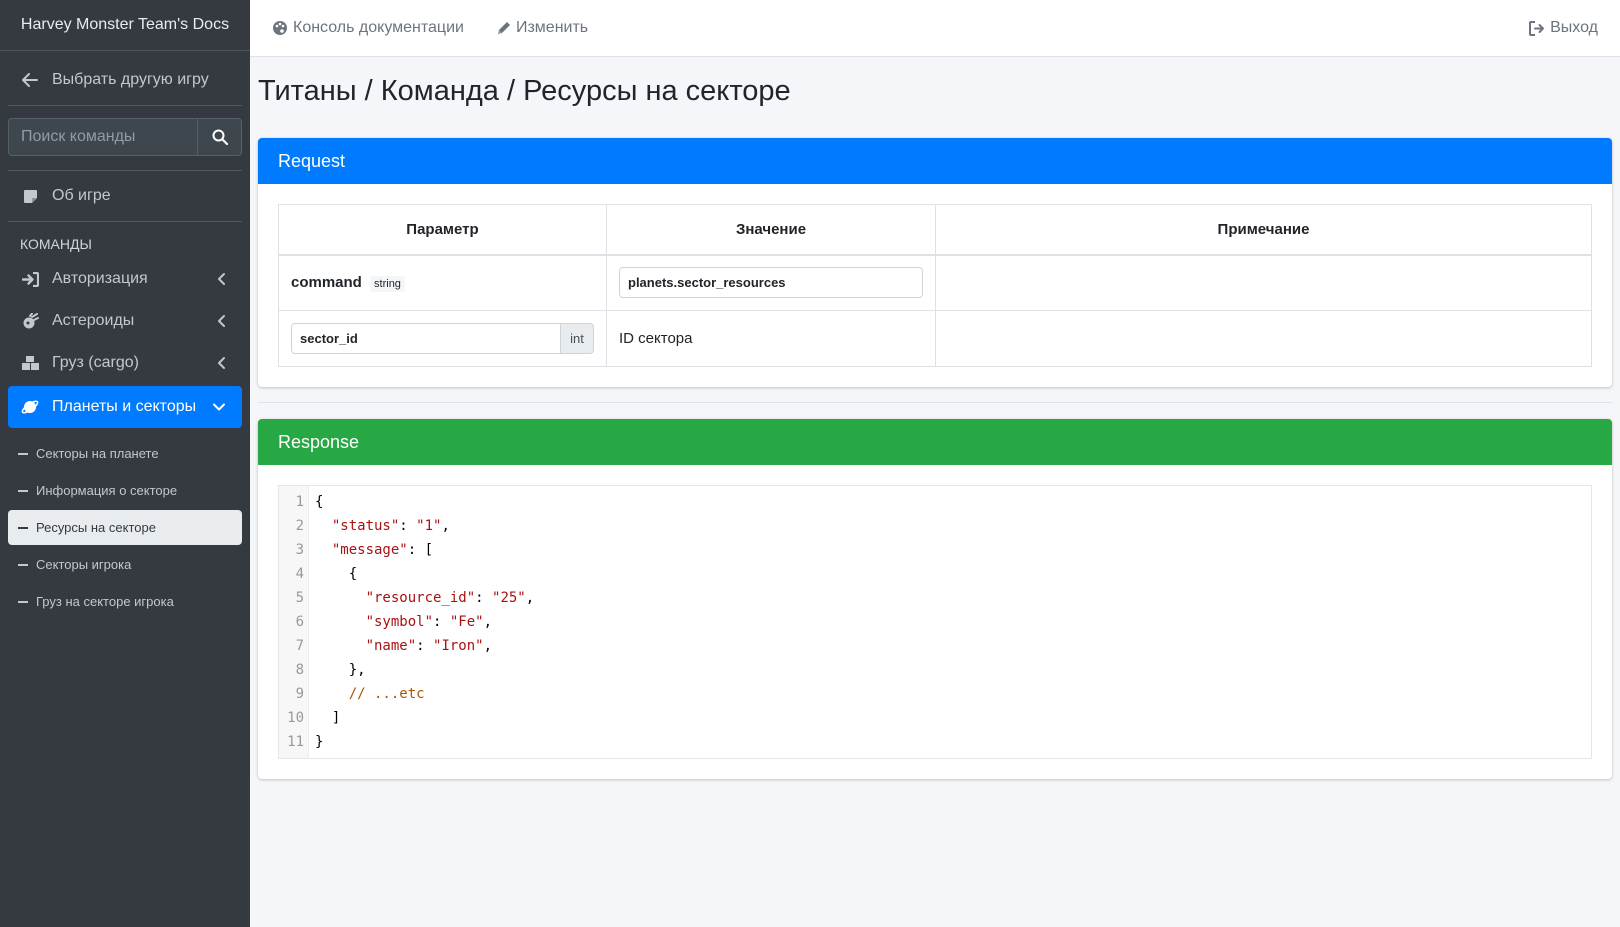  What do you see at coordinates (102, 137) in the screenshot?
I see `command-search-input` at bounding box center [102, 137].